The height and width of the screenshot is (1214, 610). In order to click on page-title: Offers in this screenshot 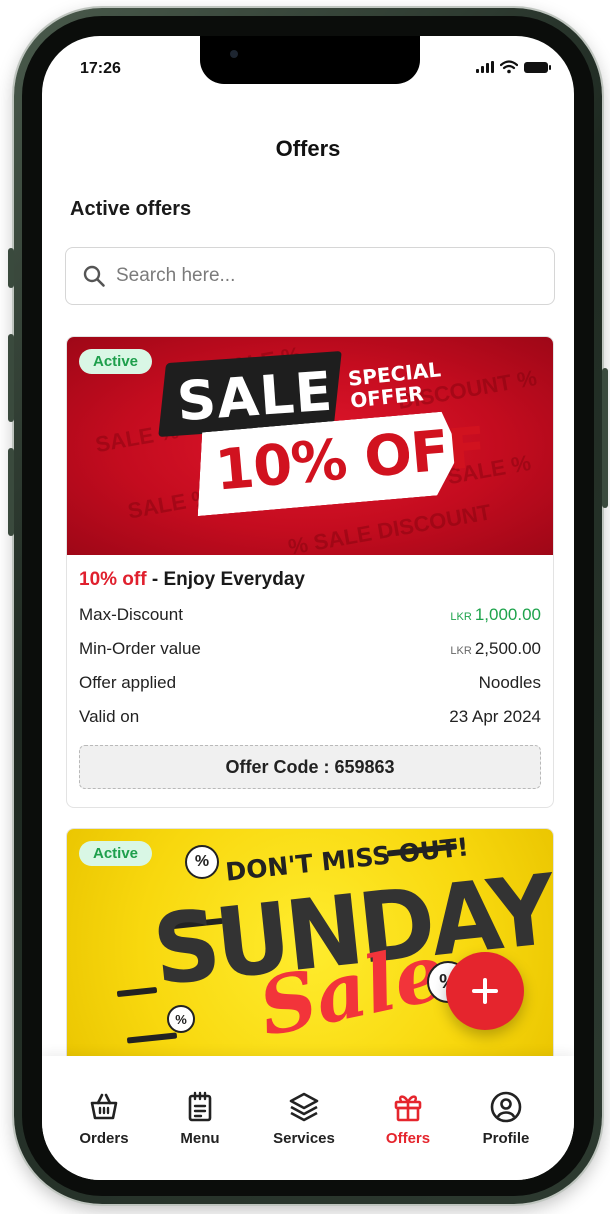, I will do `click(308, 148)`.